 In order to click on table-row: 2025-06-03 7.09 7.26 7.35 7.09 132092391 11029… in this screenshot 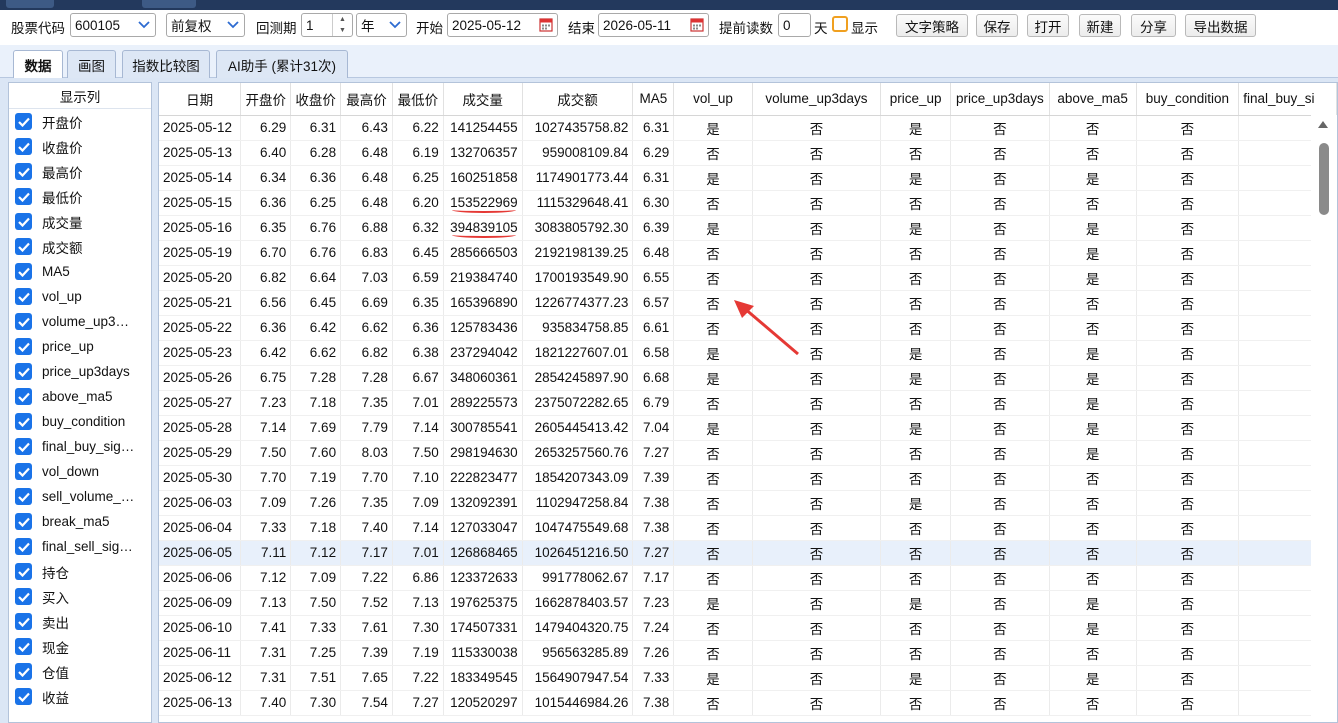, I will do `click(748, 503)`.